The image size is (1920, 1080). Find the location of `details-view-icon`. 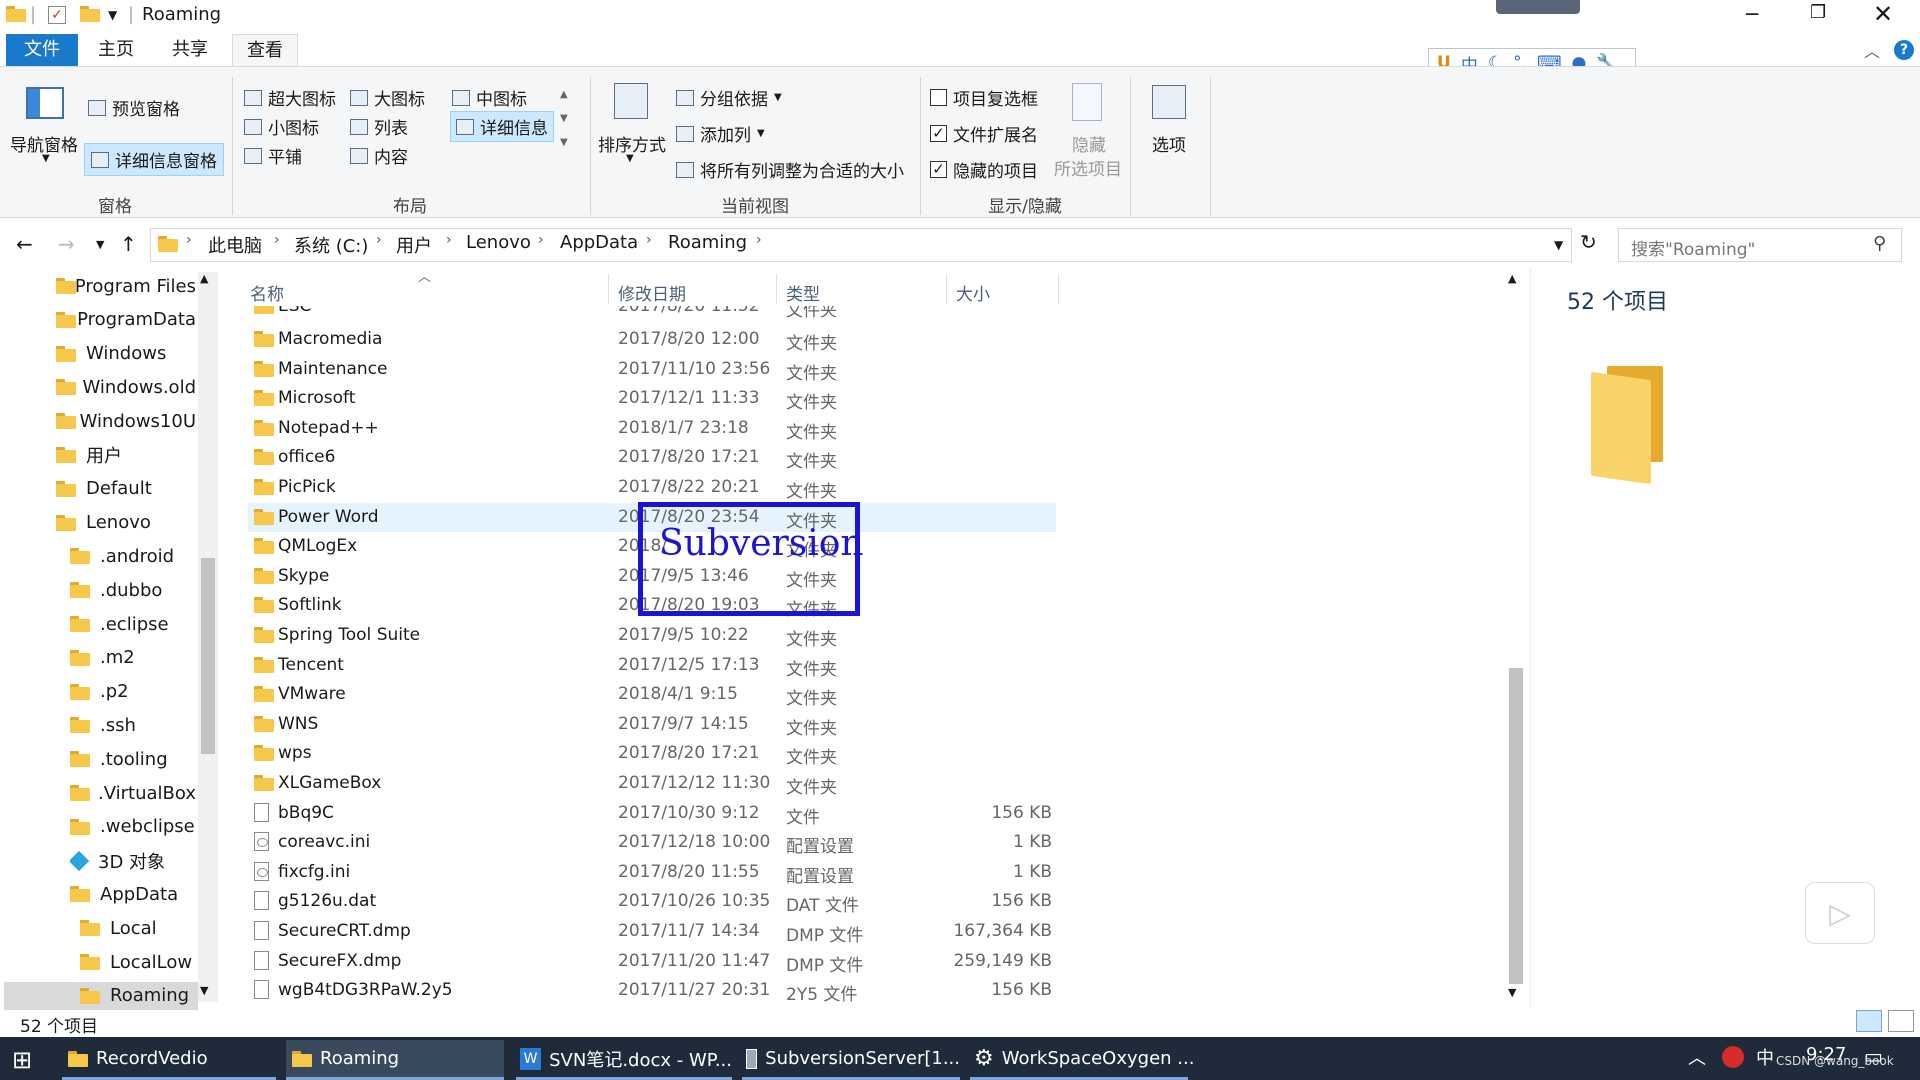

details-view-icon is located at coordinates (1869, 1021).